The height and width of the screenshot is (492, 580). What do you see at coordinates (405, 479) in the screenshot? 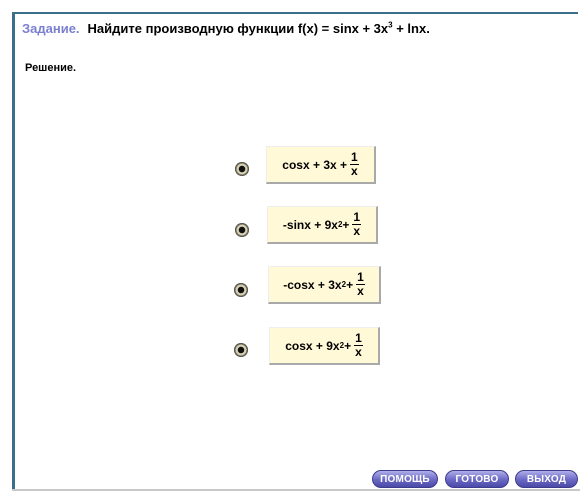
I see `help-button: помощь` at bounding box center [405, 479].